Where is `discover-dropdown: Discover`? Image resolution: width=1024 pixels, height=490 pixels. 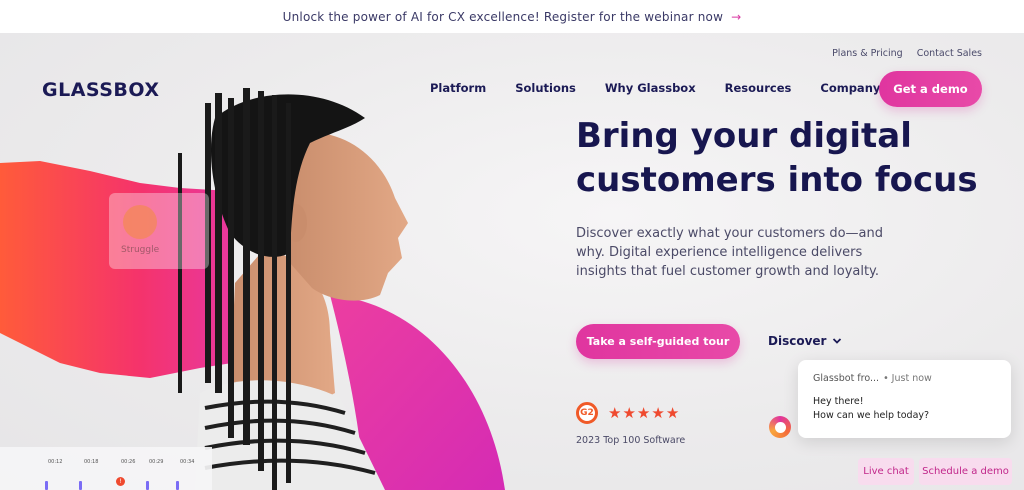
discover-dropdown: Discover is located at coordinates (805, 341).